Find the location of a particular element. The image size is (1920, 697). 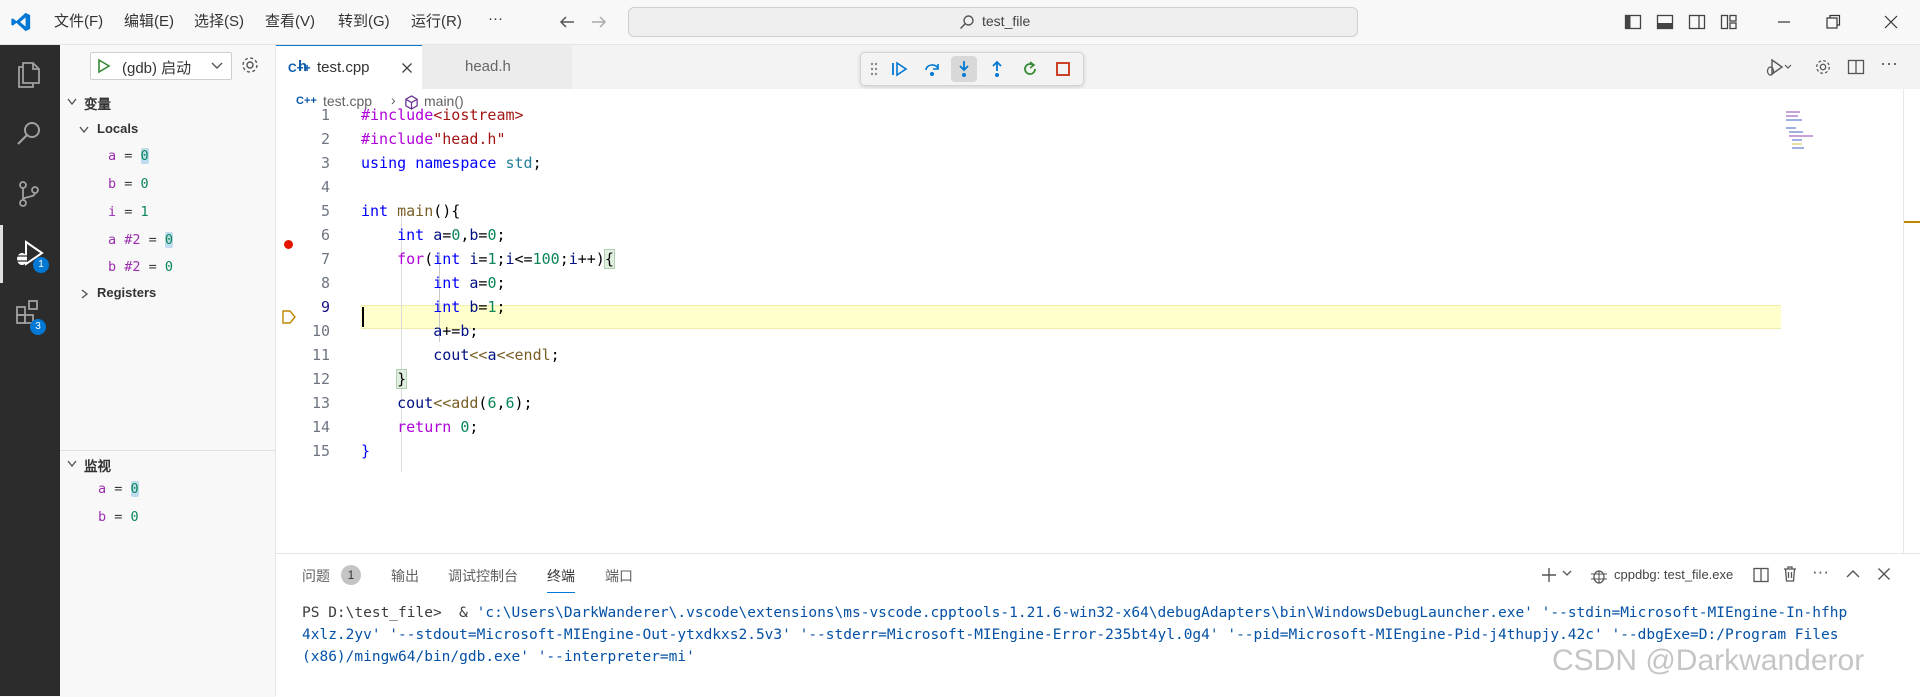

split-editor-icon is located at coordinates (1856, 67).